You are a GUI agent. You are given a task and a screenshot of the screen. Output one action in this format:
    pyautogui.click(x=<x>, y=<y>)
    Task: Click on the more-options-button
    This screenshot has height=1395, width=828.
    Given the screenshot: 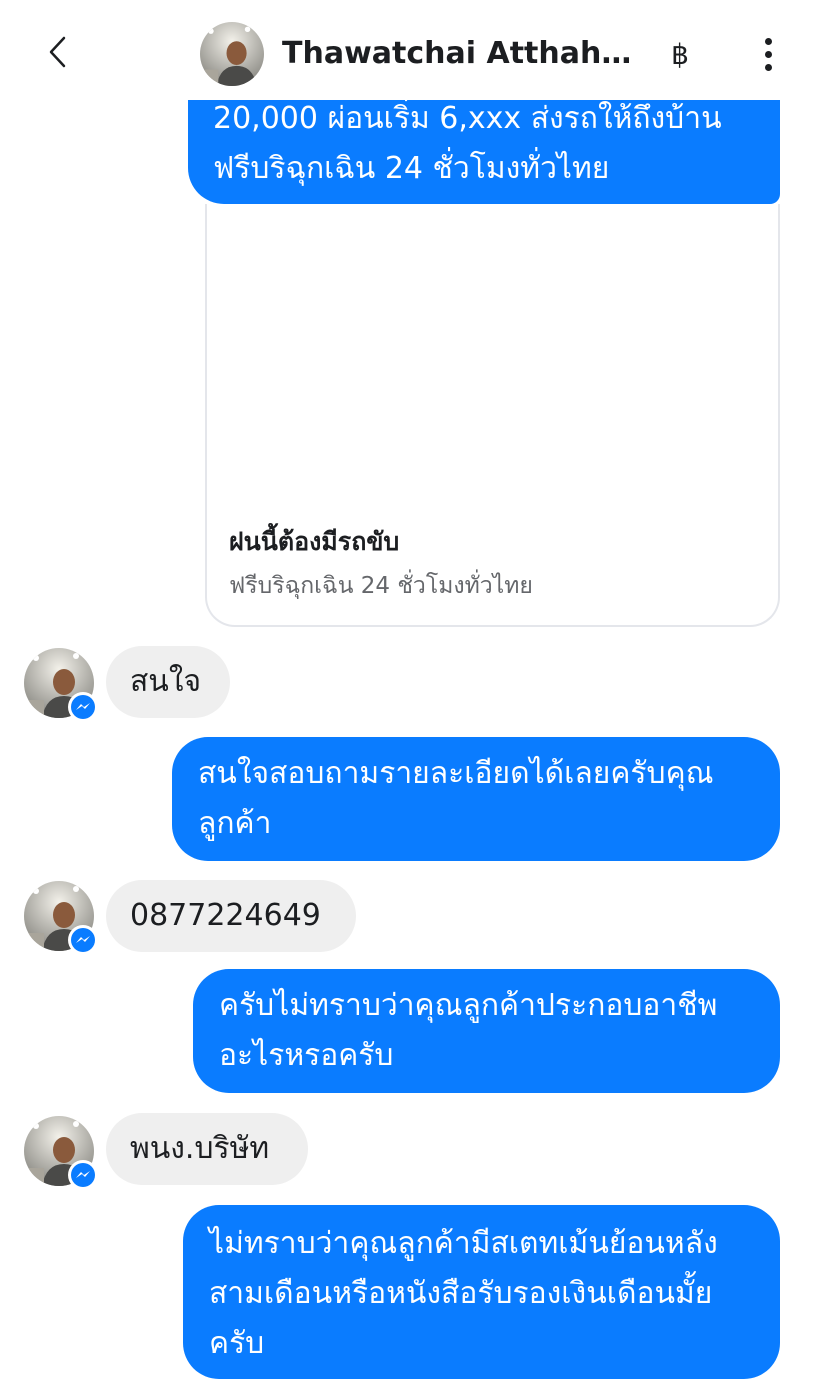 What is the action you would take?
    pyautogui.click(x=768, y=54)
    